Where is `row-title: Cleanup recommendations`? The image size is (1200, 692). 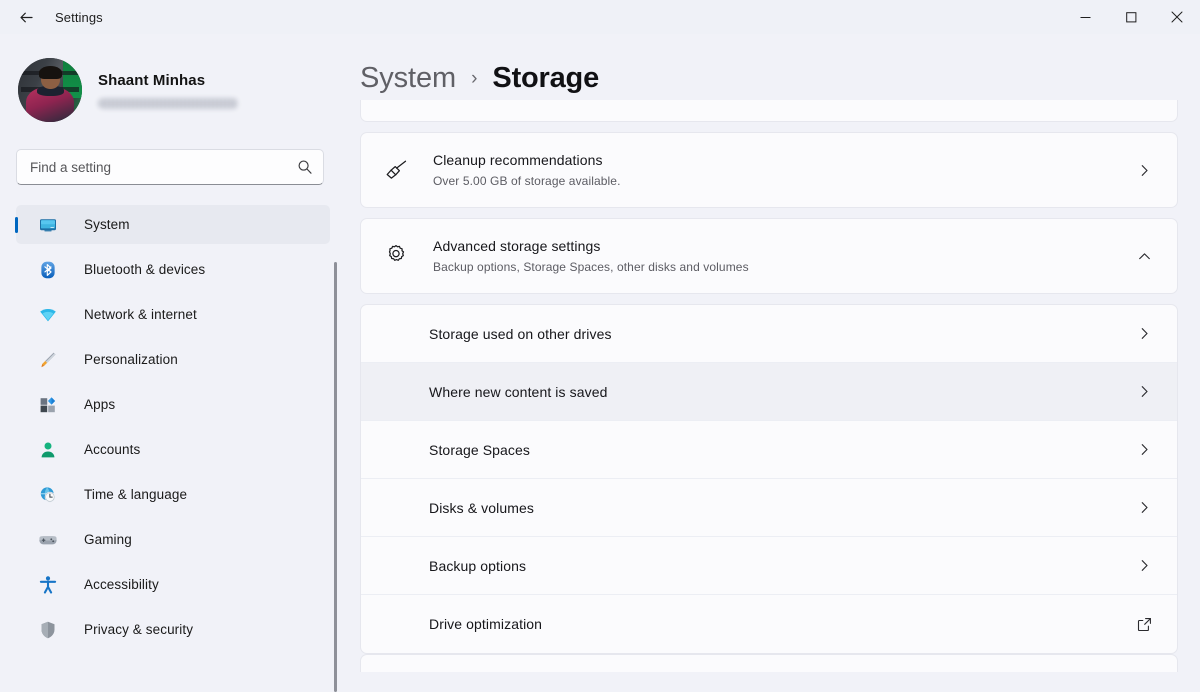 row-title: Cleanup recommendations is located at coordinates (518, 159).